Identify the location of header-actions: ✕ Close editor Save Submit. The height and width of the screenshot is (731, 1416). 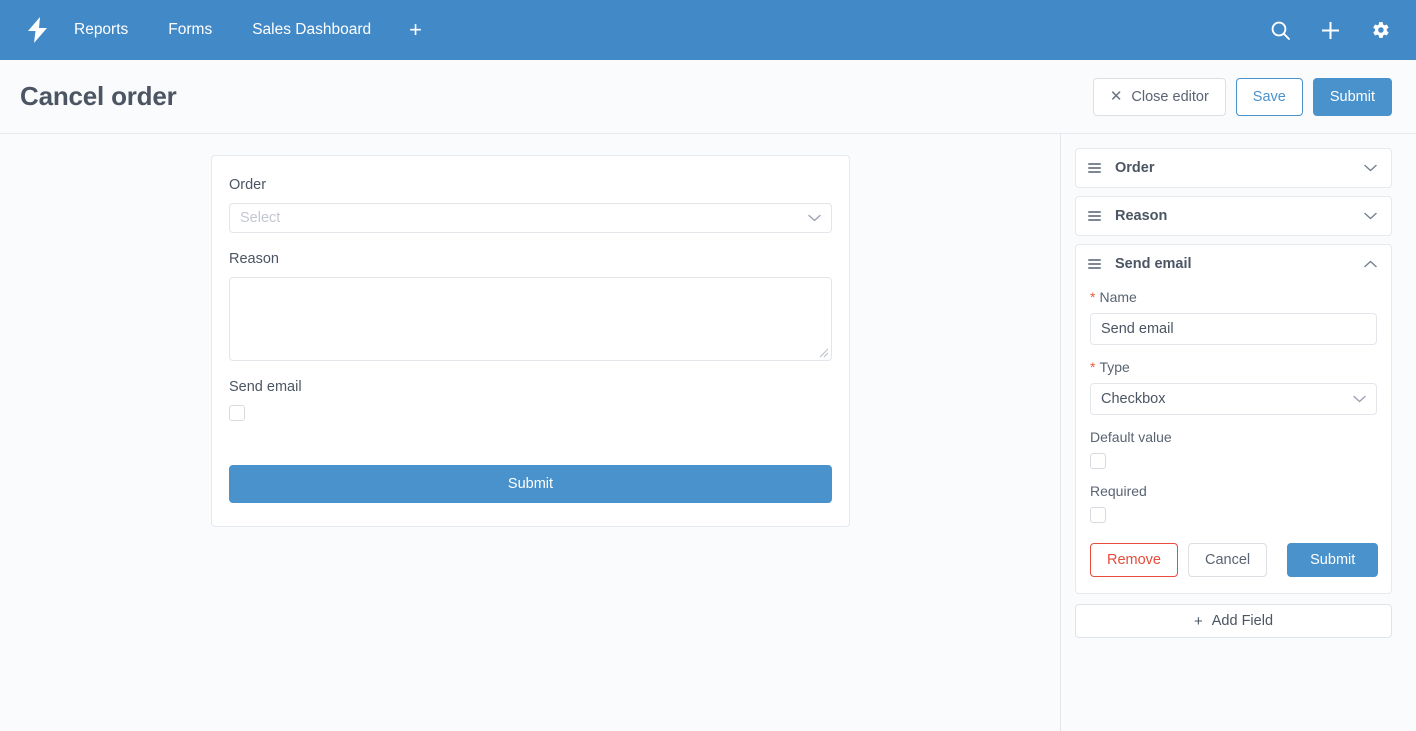
(1242, 96).